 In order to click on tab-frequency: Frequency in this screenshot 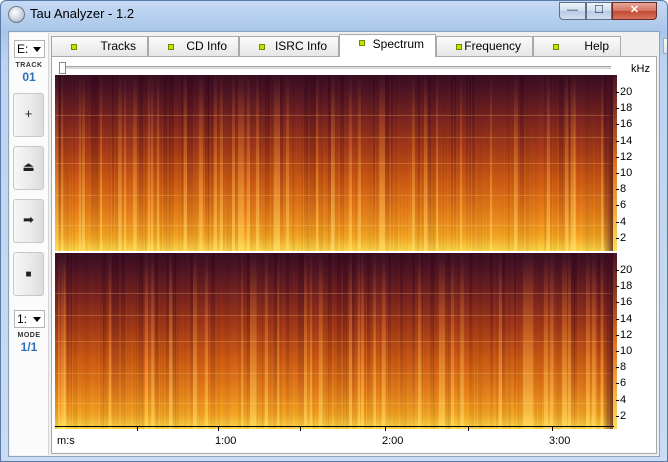, I will do `click(484, 46)`.